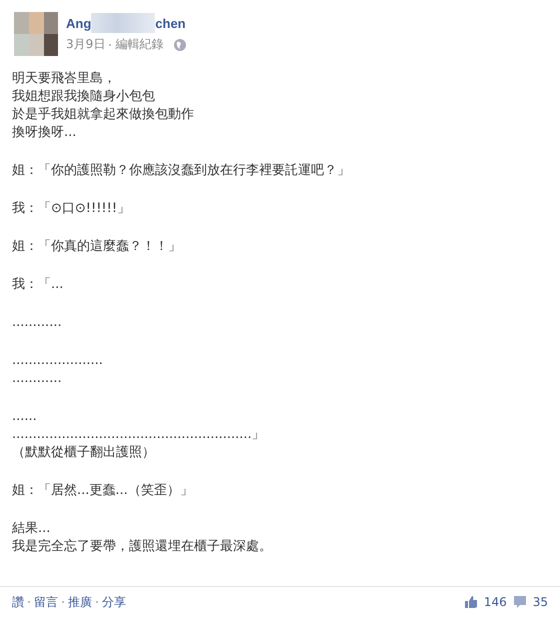 This screenshot has height=617, width=560. What do you see at coordinates (86, 44) in the screenshot?
I see `post-date: 3月9日` at bounding box center [86, 44].